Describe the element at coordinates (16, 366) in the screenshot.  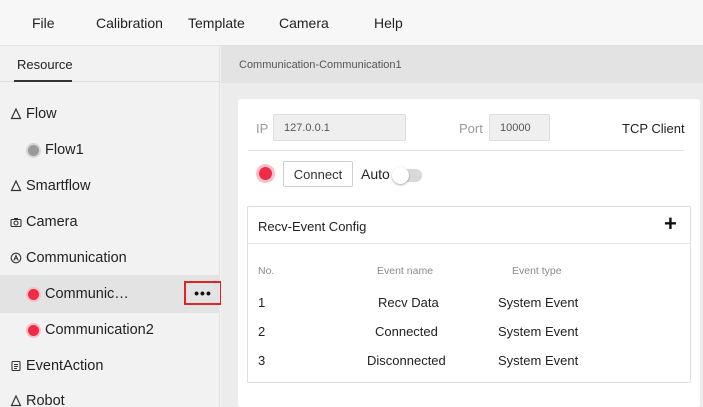
I see `event-action-icon` at that location.